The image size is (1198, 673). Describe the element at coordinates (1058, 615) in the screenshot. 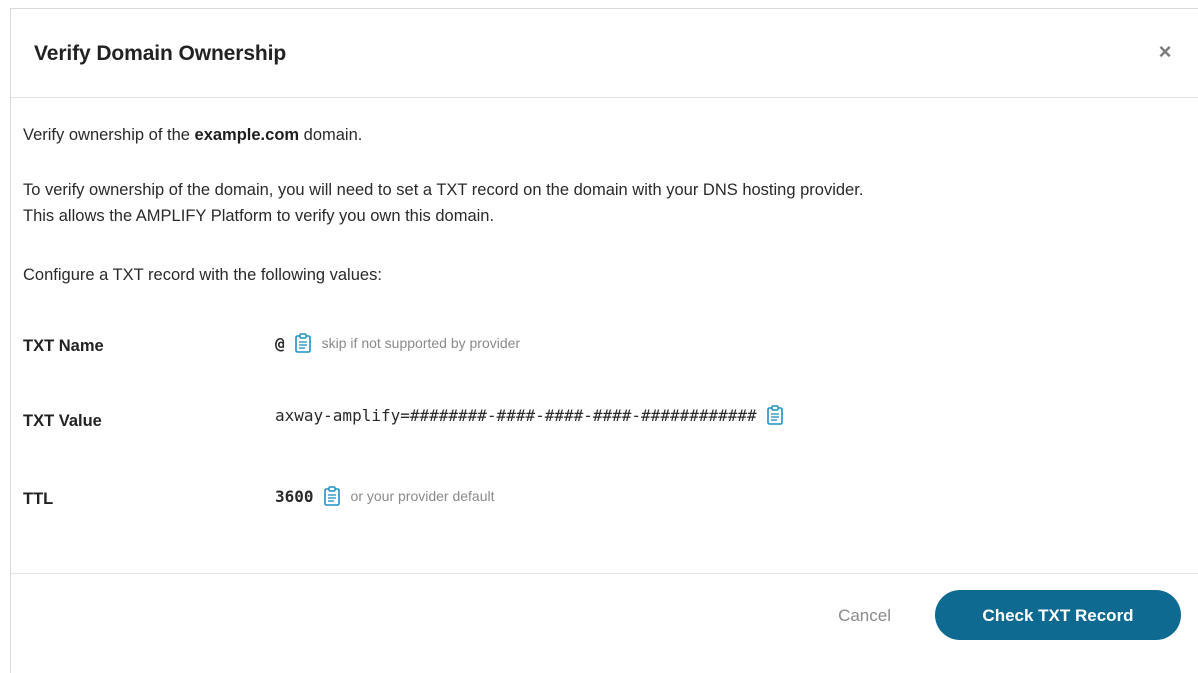

I see `check-txt-record-button: Check TXT Record` at that location.